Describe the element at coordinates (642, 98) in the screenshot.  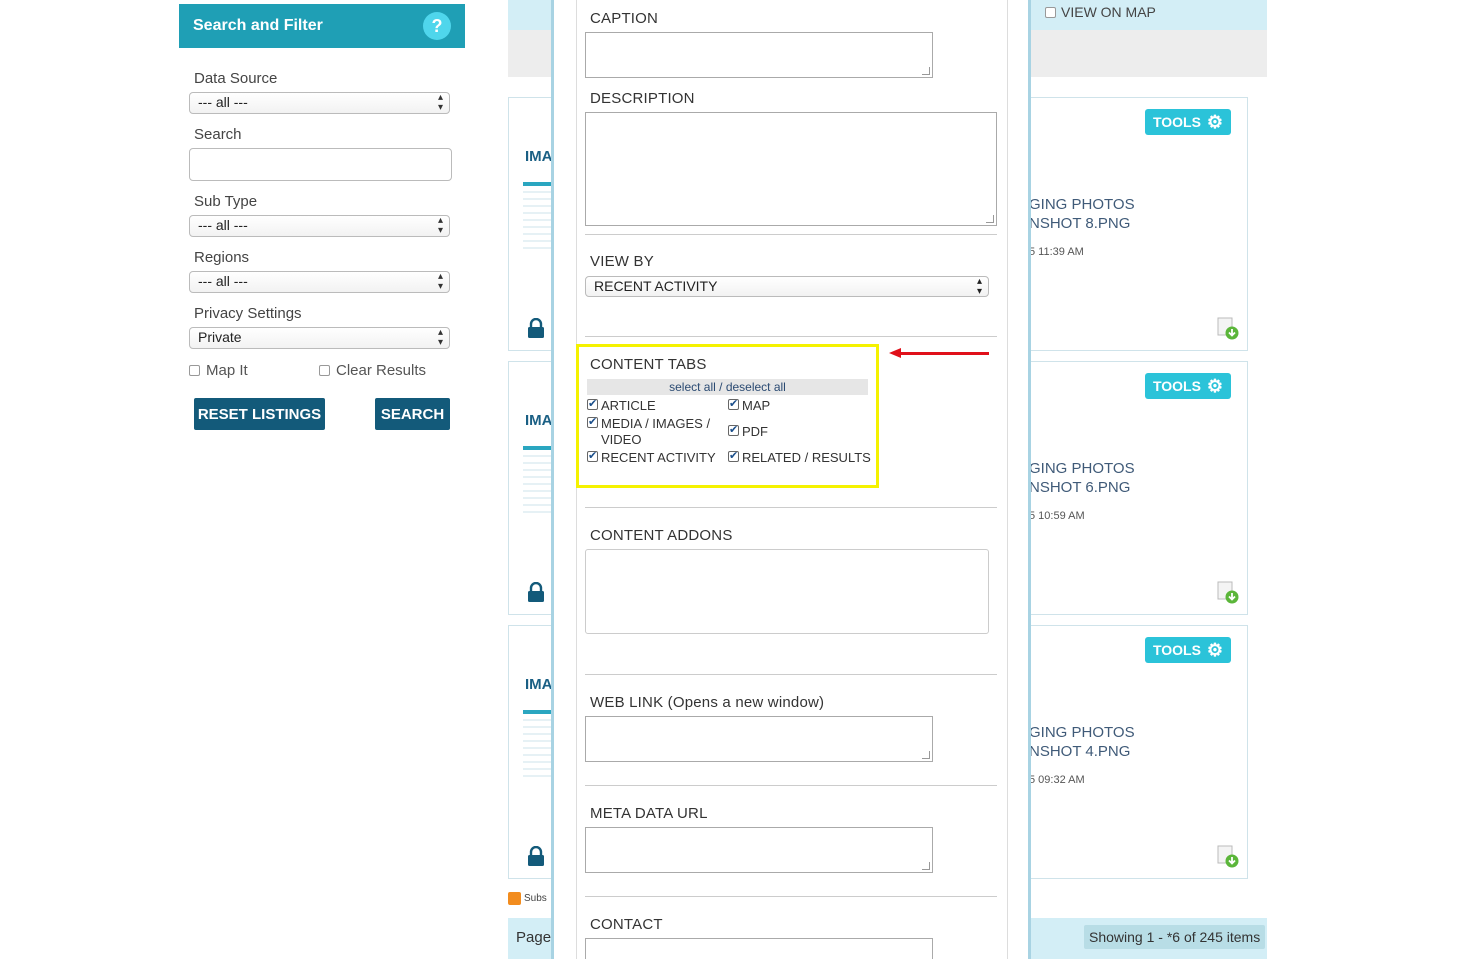
I see `description-label: DESCRIPTION` at that location.